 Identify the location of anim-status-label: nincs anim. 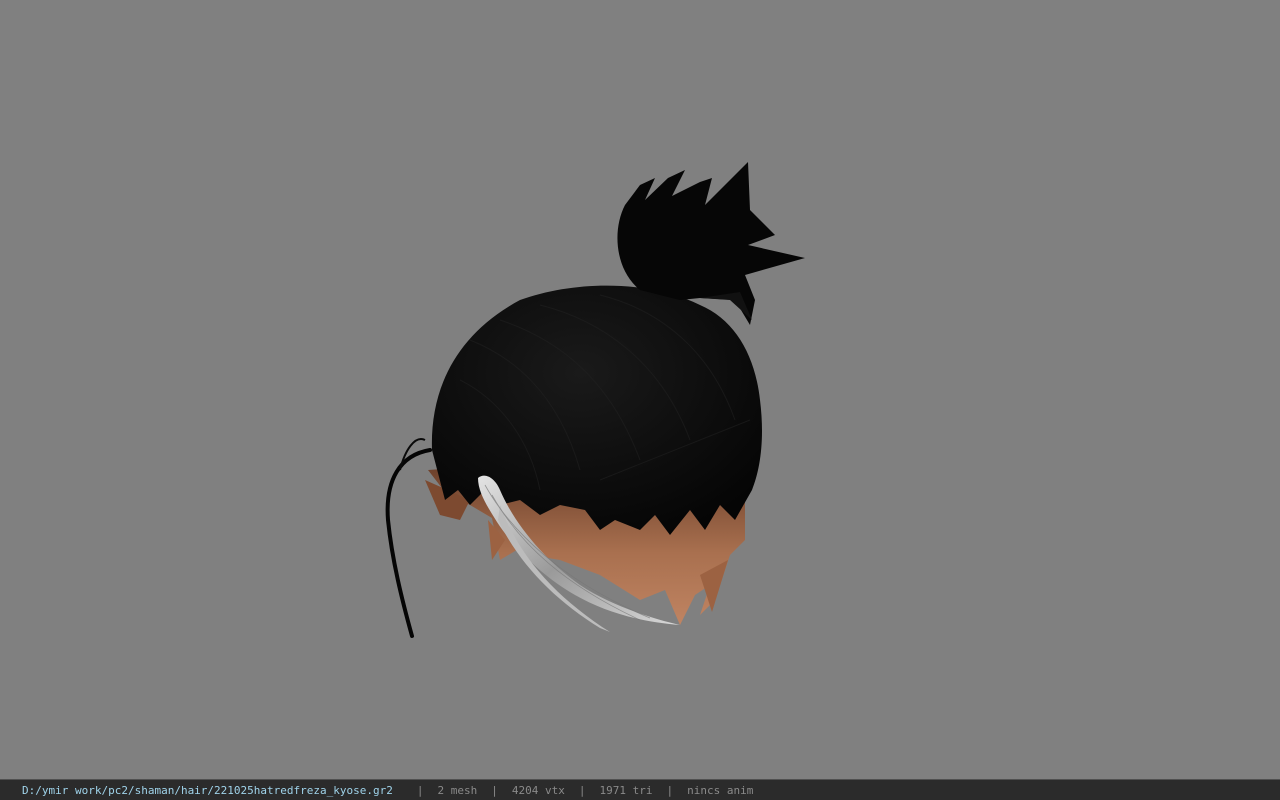
(720, 790).